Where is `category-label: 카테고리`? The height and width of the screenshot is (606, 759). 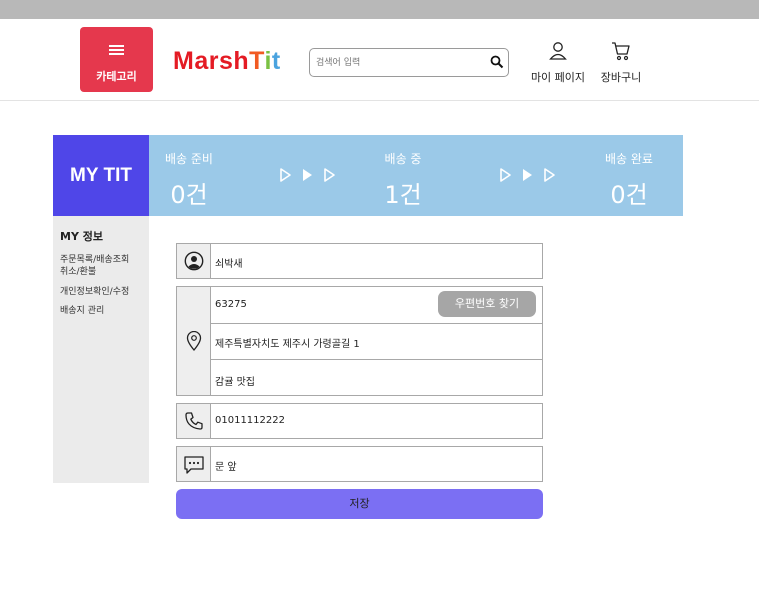 category-label: 카테고리 is located at coordinates (116, 76).